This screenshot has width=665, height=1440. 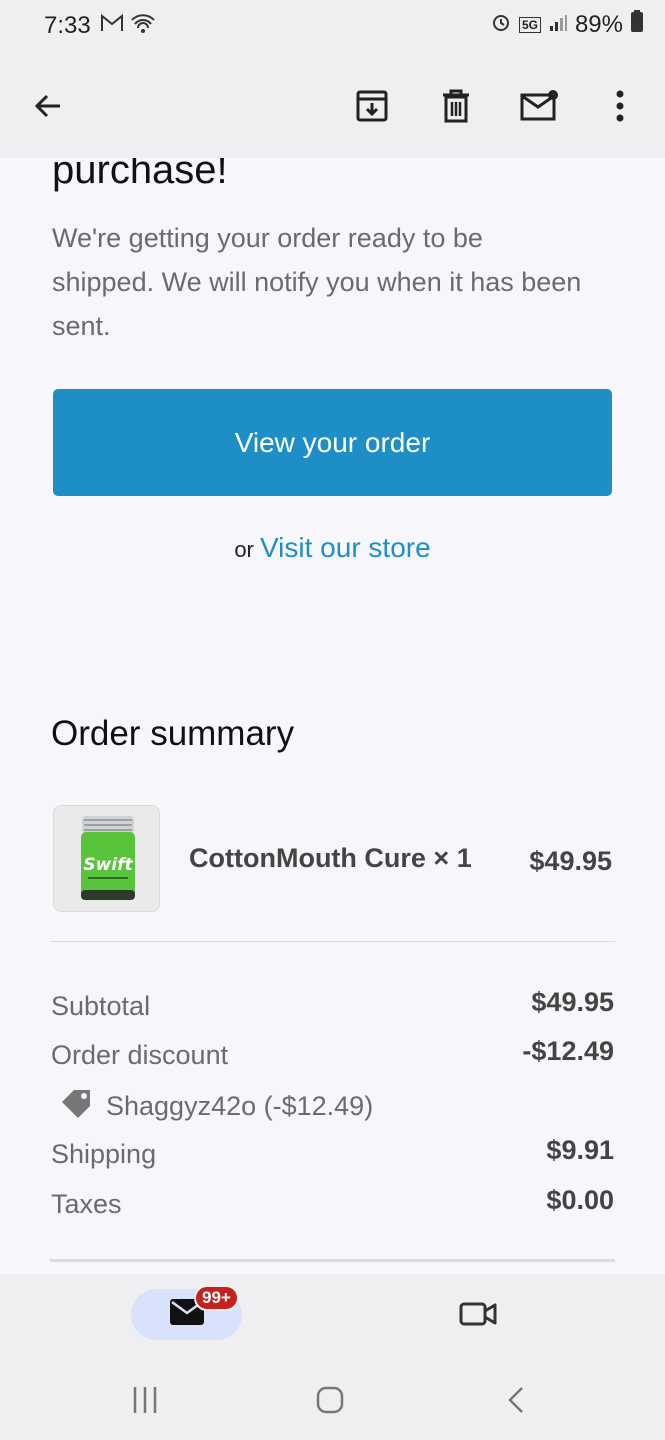 What do you see at coordinates (67, 25) in the screenshot?
I see `status-time: 7:33` at bounding box center [67, 25].